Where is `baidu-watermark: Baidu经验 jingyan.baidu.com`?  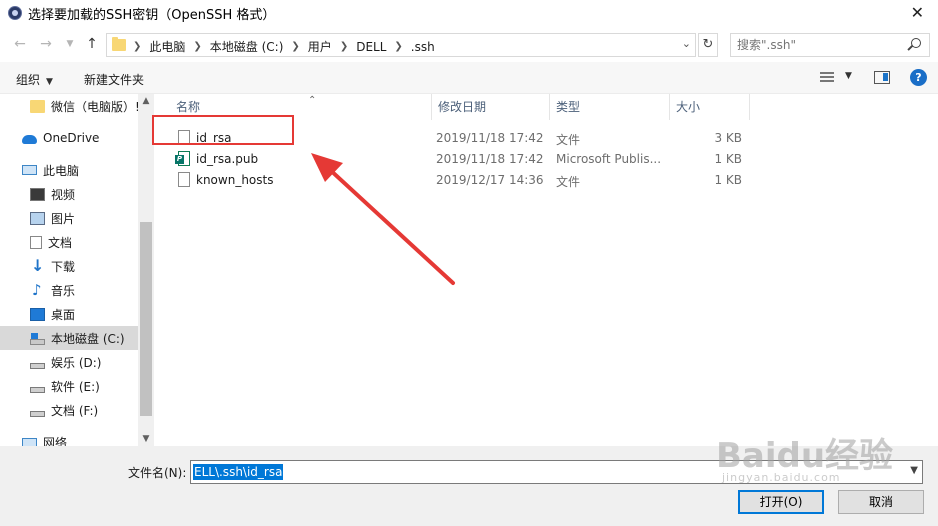
baidu-watermark: Baidu经验 jingyan.baidu.com is located at coordinates (804, 456).